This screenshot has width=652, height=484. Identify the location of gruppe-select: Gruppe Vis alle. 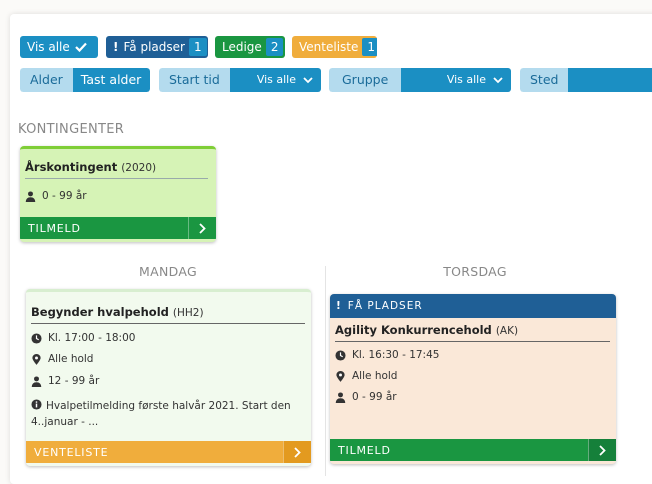
(420, 80).